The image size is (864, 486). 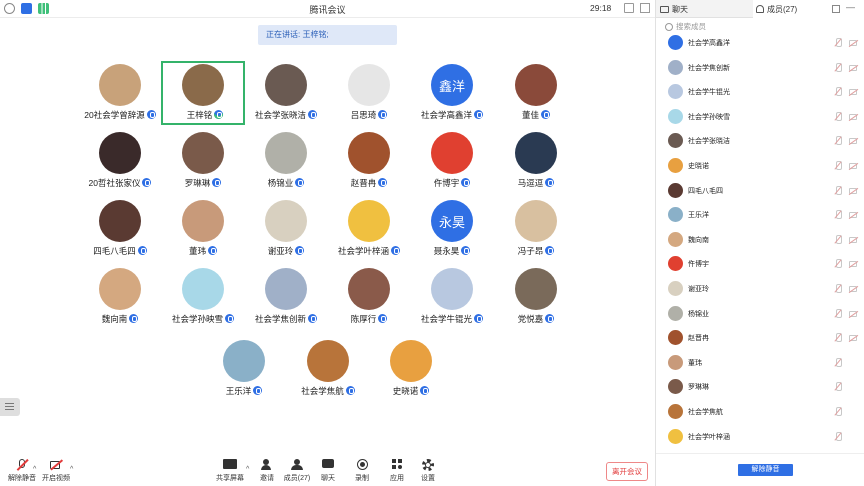 What do you see at coordinates (203, 93) in the screenshot?
I see `participant-tile: 王梓铭` at bounding box center [203, 93].